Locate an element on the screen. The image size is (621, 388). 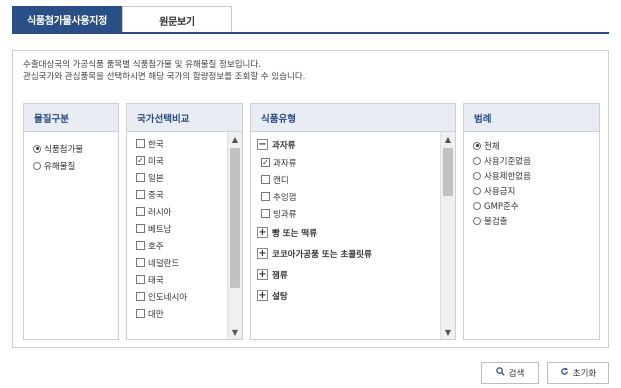
material-option-additive: 식품첨가물 is located at coordinates (75, 148).